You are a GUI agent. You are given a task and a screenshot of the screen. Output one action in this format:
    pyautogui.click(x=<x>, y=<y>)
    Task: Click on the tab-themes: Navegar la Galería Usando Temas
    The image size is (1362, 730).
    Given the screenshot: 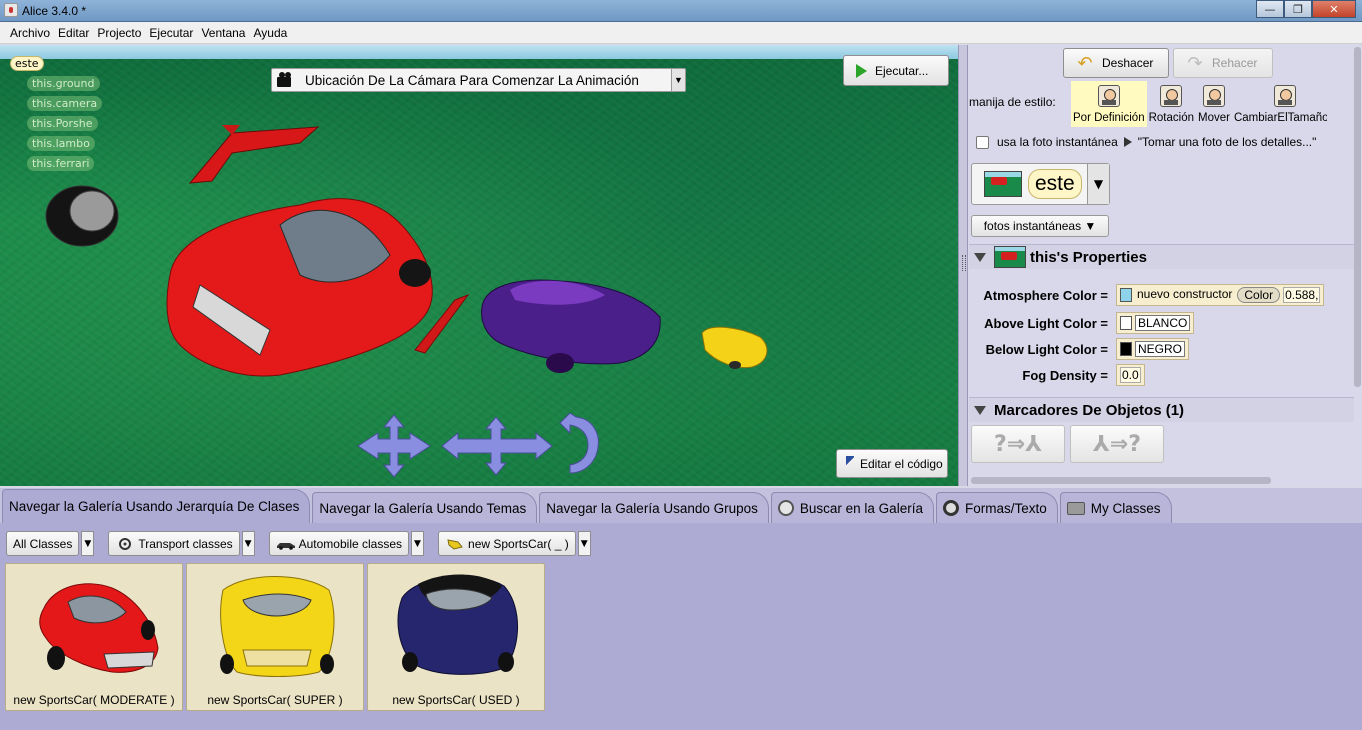 What is the action you would take?
    pyautogui.click(x=425, y=507)
    